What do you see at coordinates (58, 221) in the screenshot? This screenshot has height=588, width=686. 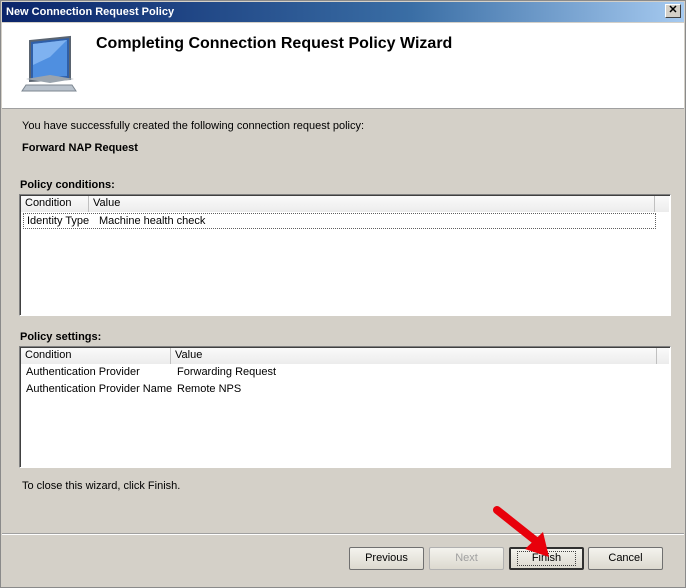 I see `row-condition: Identity Type` at bounding box center [58, 221].